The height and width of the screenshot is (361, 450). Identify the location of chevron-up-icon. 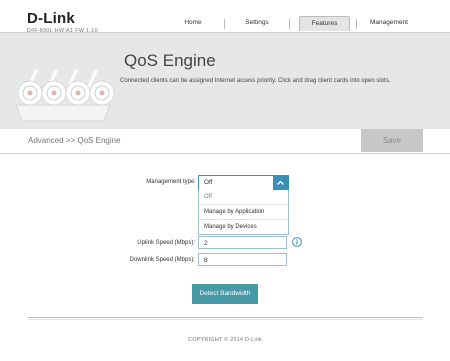
(280, 183).